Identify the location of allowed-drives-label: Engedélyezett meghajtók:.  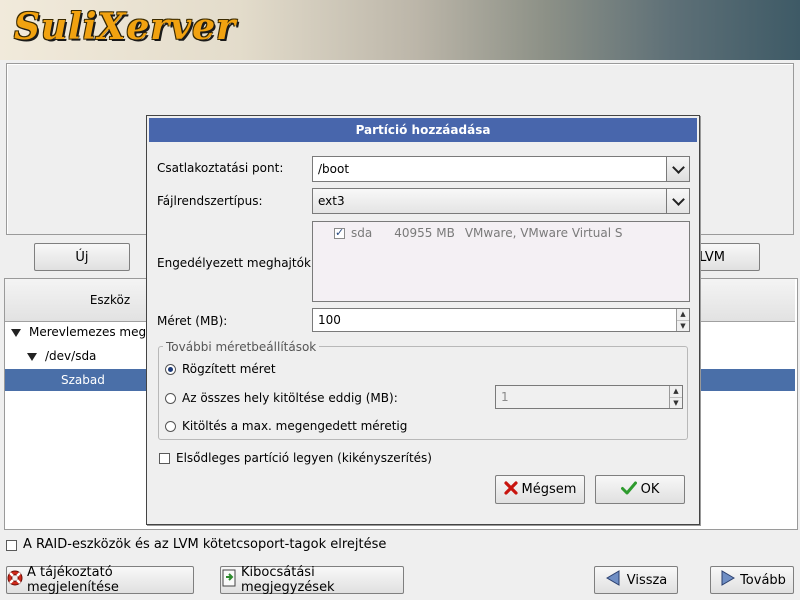
(236, 263).